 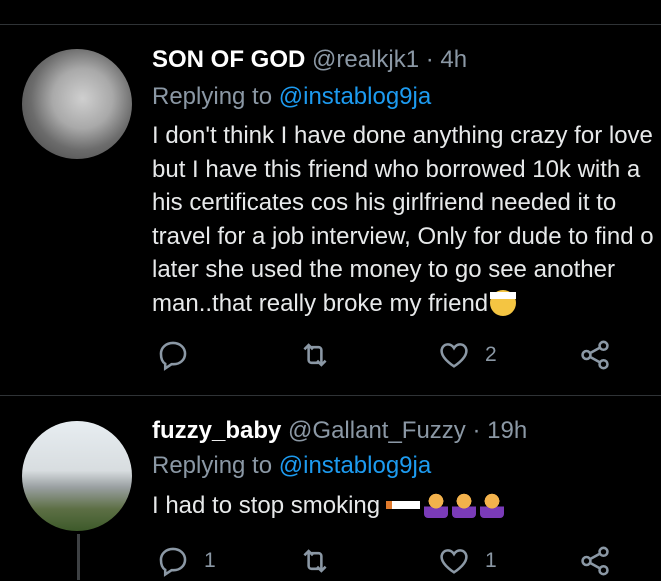 What do you see at coordinates (453, 59) in the screenshot?
I see `timestamp: 4h` at bounding box center [453, 59].